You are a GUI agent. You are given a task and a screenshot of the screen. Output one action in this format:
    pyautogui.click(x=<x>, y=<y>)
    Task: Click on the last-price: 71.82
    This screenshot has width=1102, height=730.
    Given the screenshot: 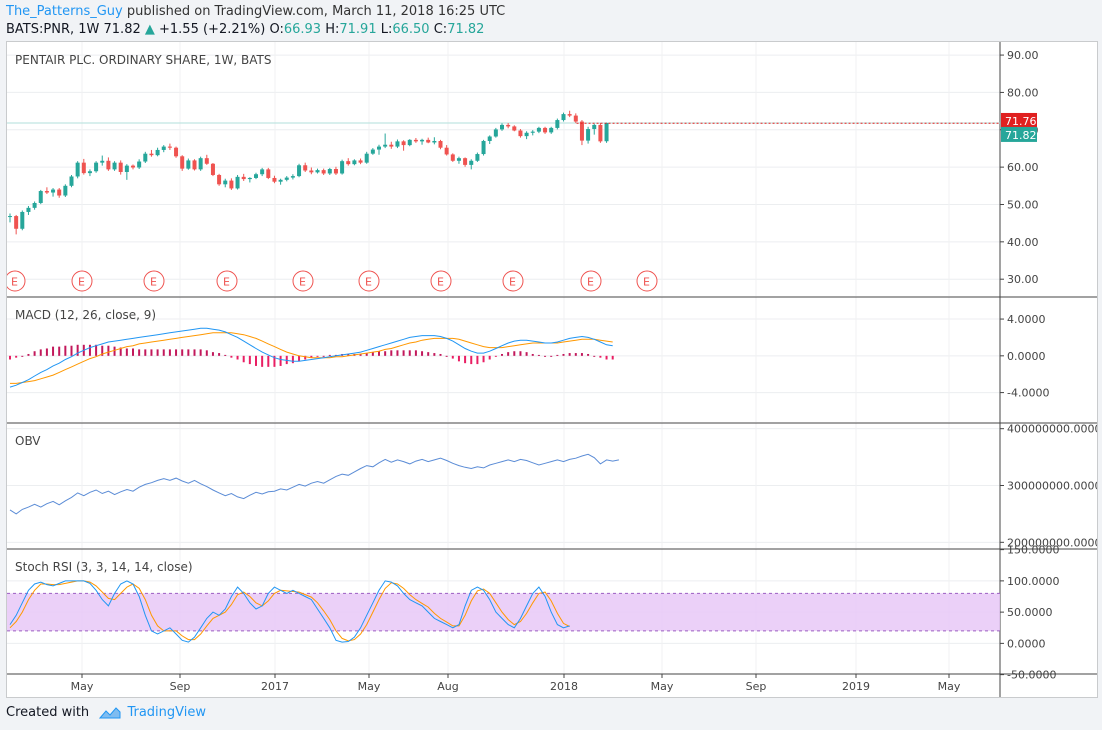 What is the action you would take?
    pyautogui.click(x=122, y=29)
    